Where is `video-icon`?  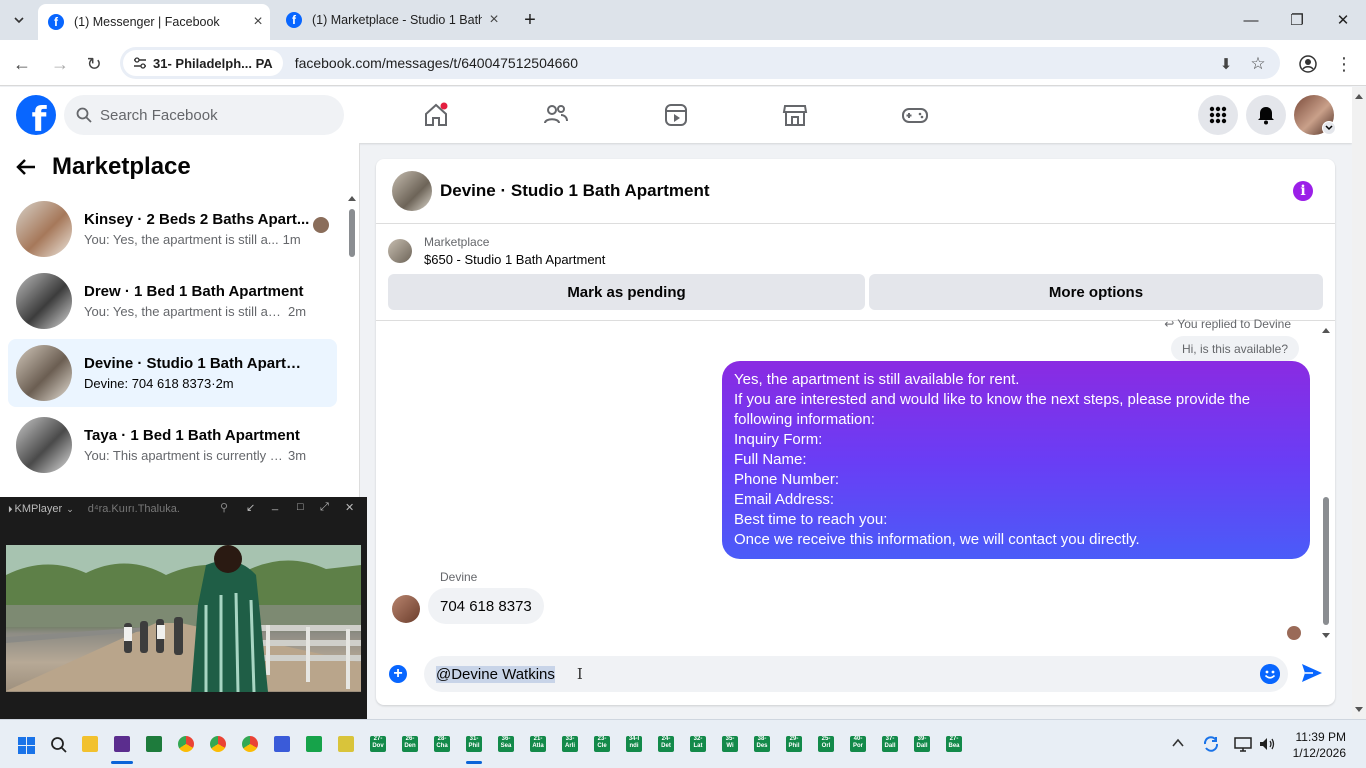
video-icon is located at coordinates (676, 115).